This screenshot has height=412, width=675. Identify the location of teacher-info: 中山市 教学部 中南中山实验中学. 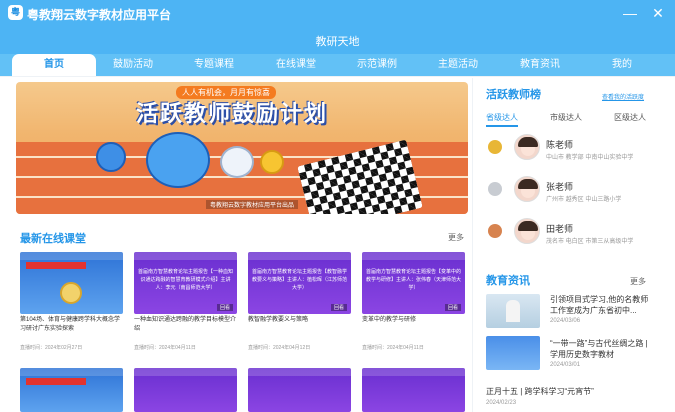
(590, 158).